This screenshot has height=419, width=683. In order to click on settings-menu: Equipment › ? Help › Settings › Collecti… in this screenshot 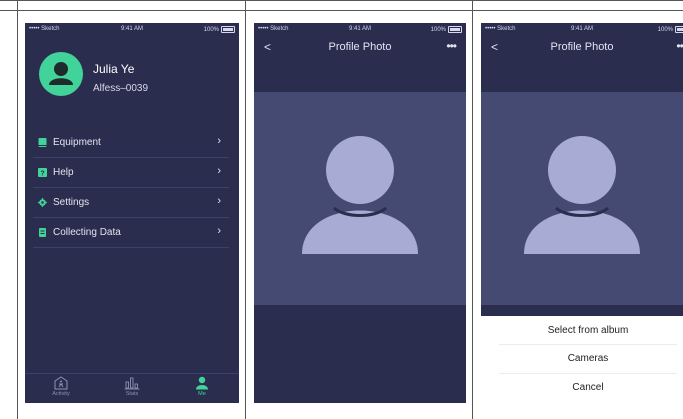, I will do `click(131, 188)`.